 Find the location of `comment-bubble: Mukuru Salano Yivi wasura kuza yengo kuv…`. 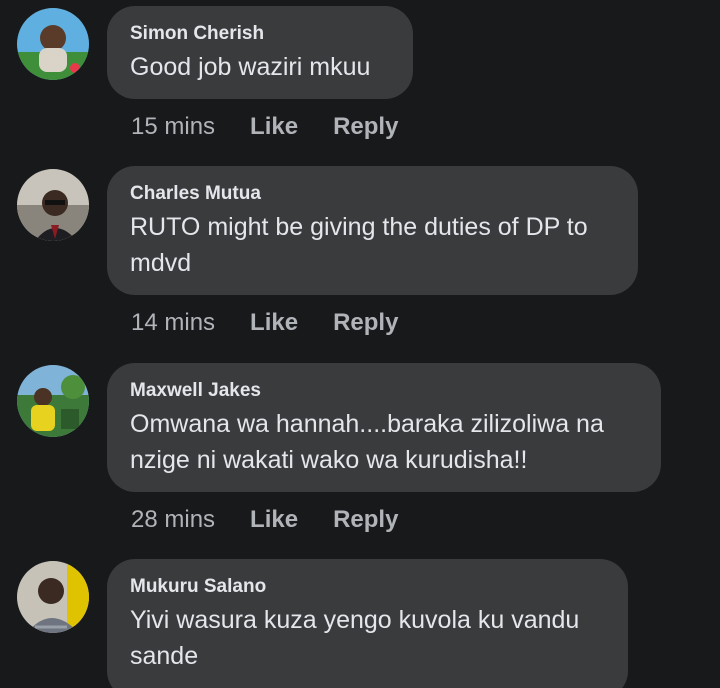

comment-bubble: Mukuru Salano Yivi wasura kuza yengo kuv… is located at coordinates (367, 623).